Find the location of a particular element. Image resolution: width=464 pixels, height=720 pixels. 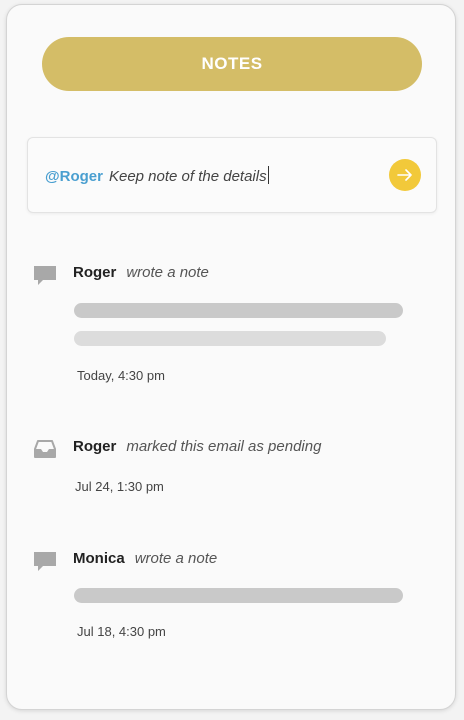

note-composer: @Roger Keep note of the details is located at coordinates (232, 175).